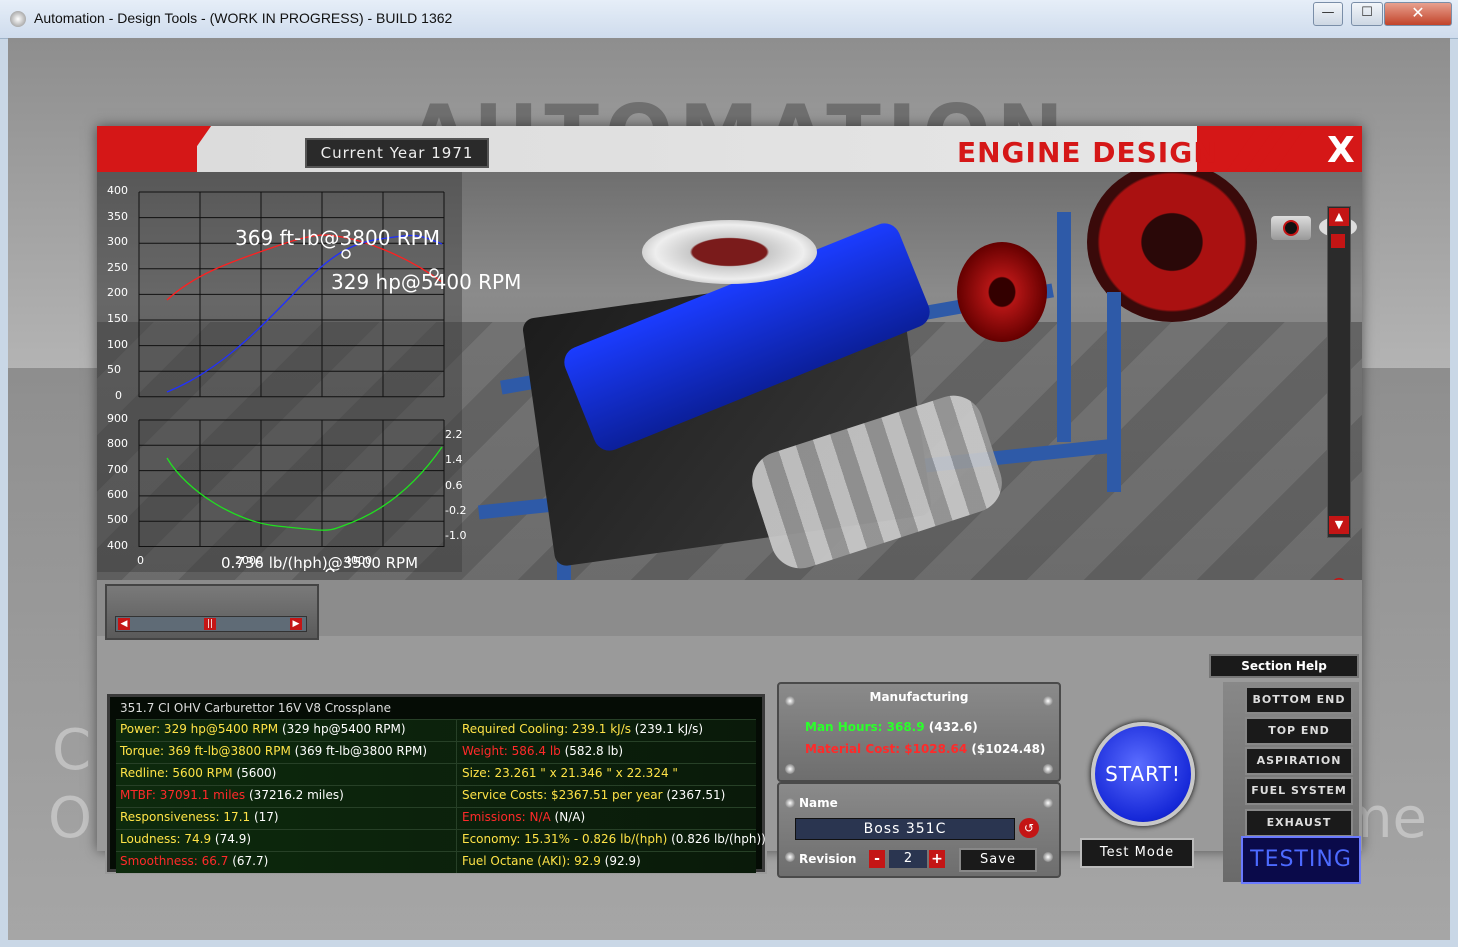 This screenshot has height=947, width=1458. Describe the element at coordinates (337, 238) in the screenshot. I see `torque-peak-label: 369 ft-lb@3800 RPM` at that location.